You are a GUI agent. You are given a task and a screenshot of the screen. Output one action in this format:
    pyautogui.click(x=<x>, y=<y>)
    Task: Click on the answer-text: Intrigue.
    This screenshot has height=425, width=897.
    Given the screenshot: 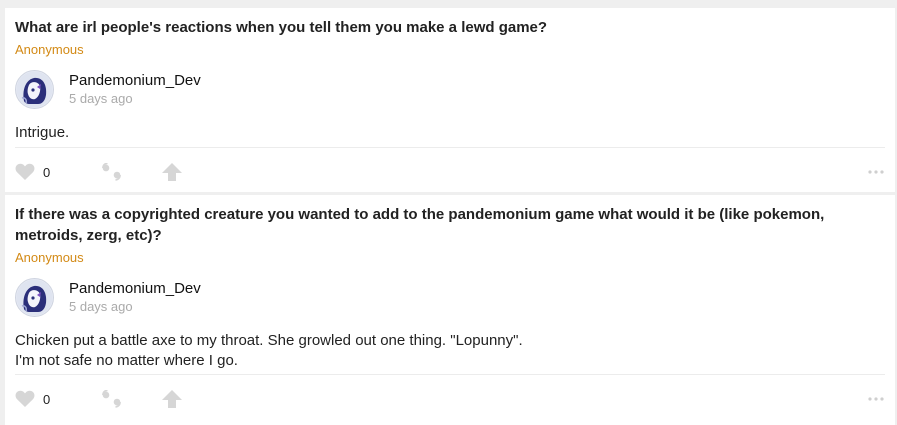 What is the action you would take?
    pyautogui.click(x=450, y=133)
    